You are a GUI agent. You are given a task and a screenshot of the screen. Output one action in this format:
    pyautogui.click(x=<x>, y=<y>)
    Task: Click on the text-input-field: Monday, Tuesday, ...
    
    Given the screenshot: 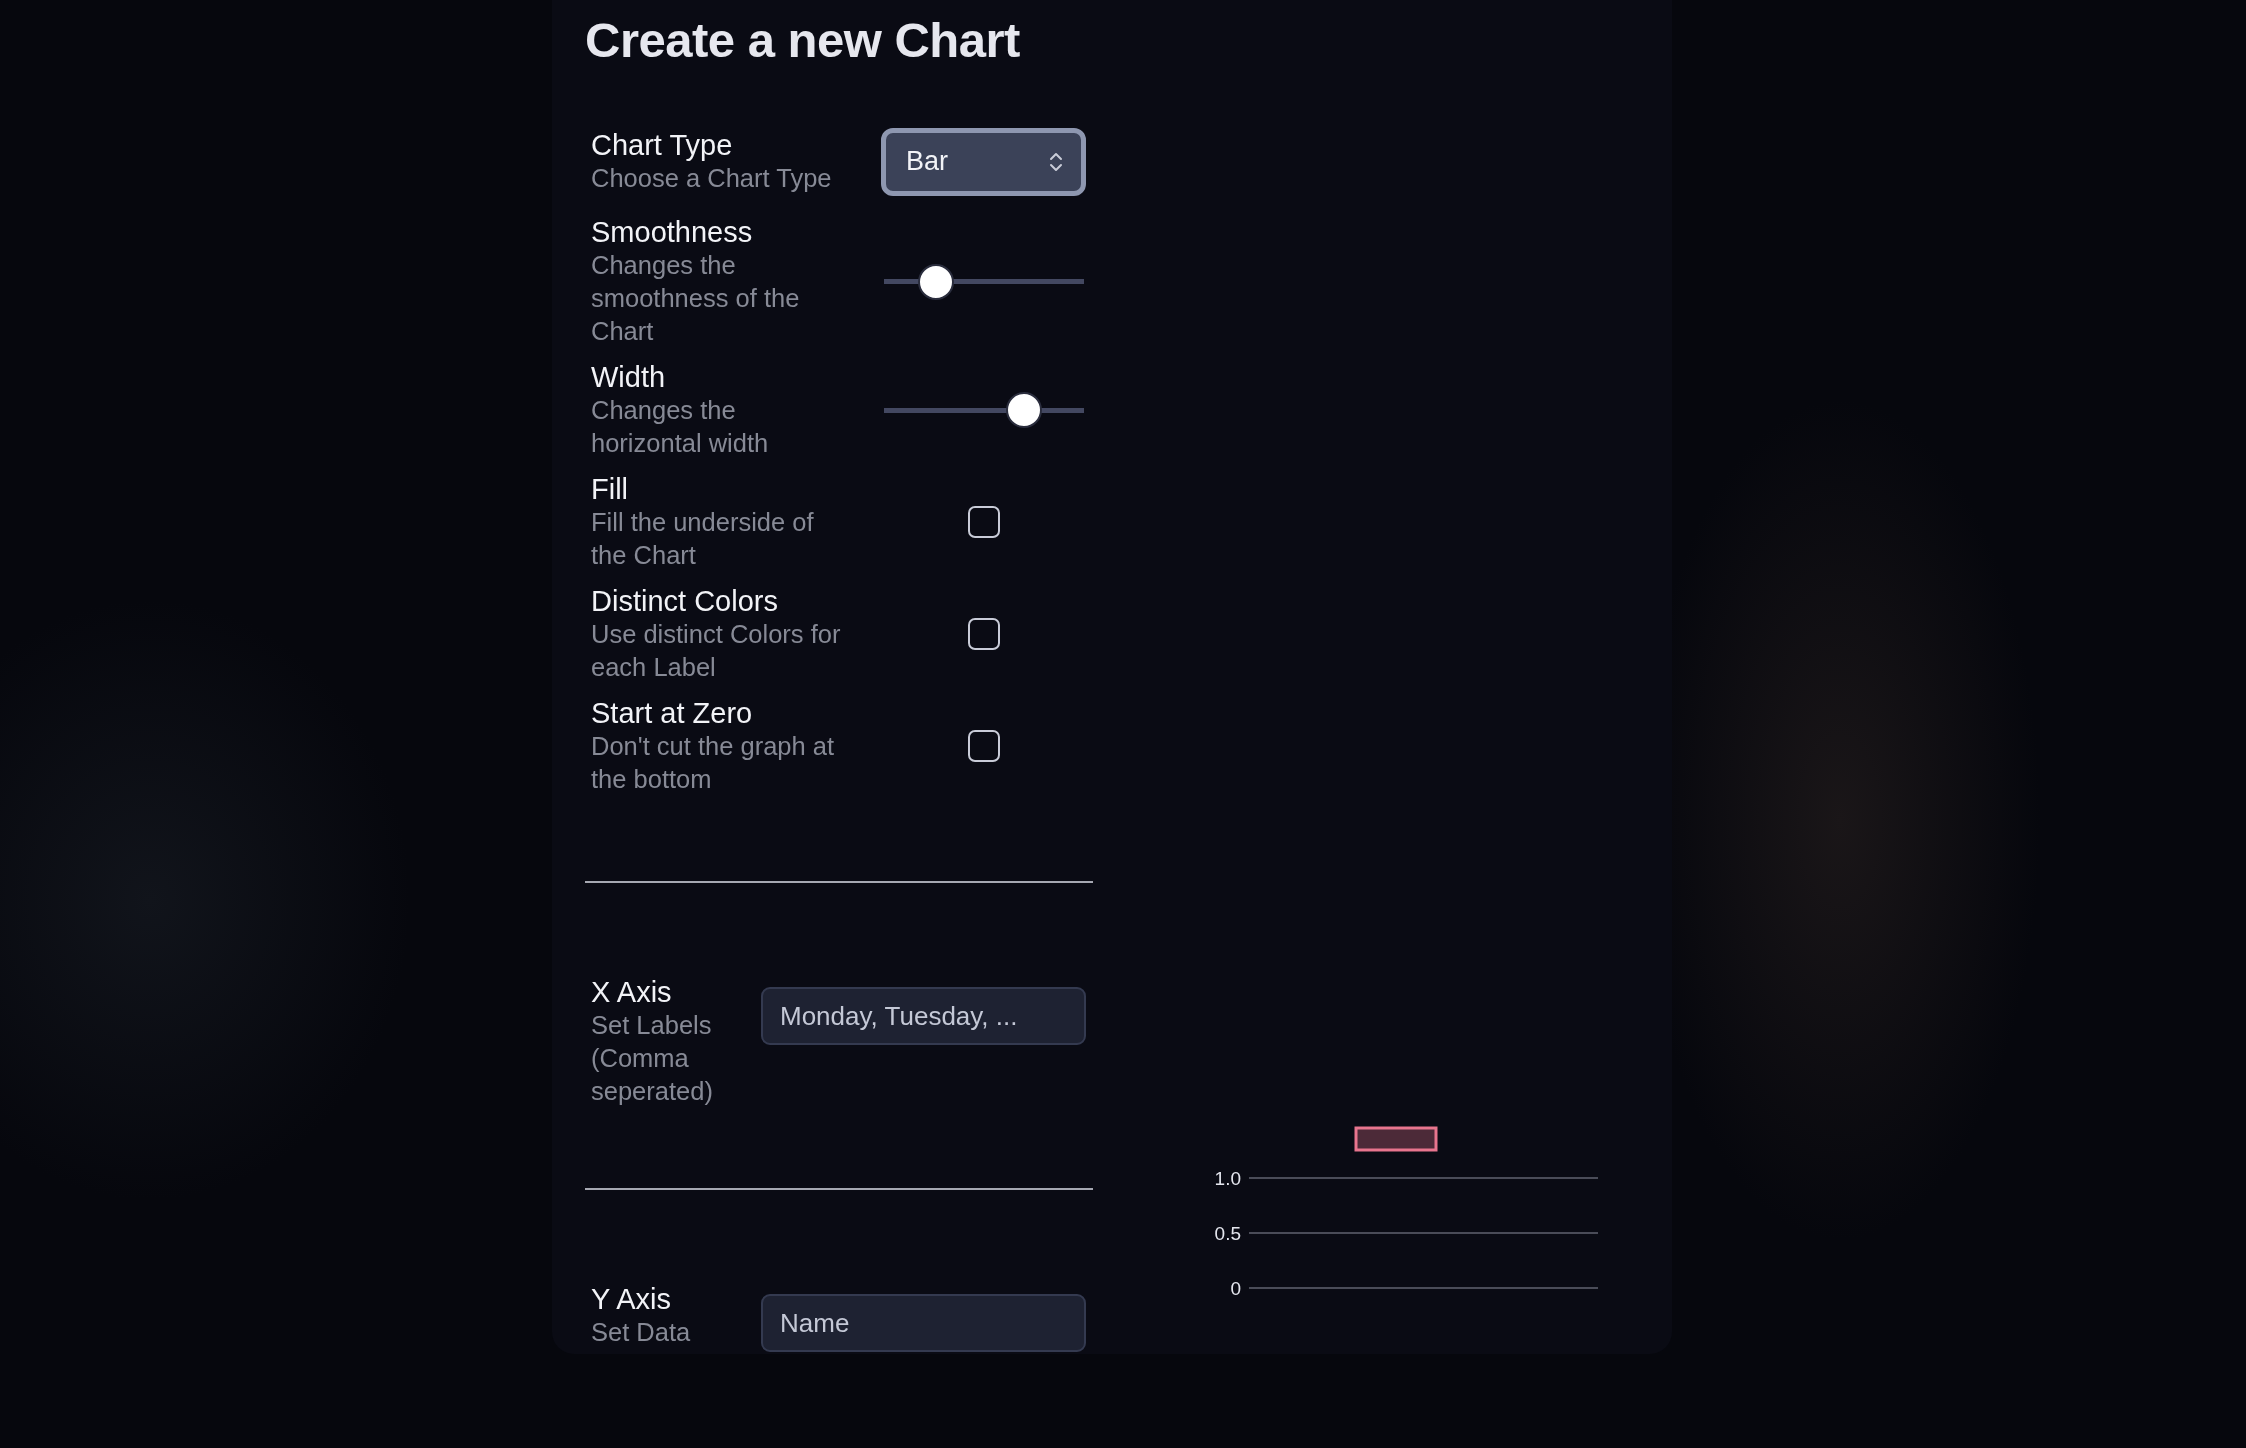 What is the action you would take?
    pyautogui.click(x=923, y=1016)
    